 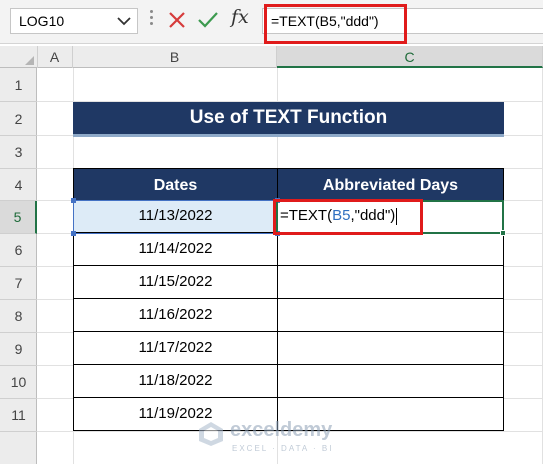 I want to click on reference-highlight-b5, so click(x=175, y=217).